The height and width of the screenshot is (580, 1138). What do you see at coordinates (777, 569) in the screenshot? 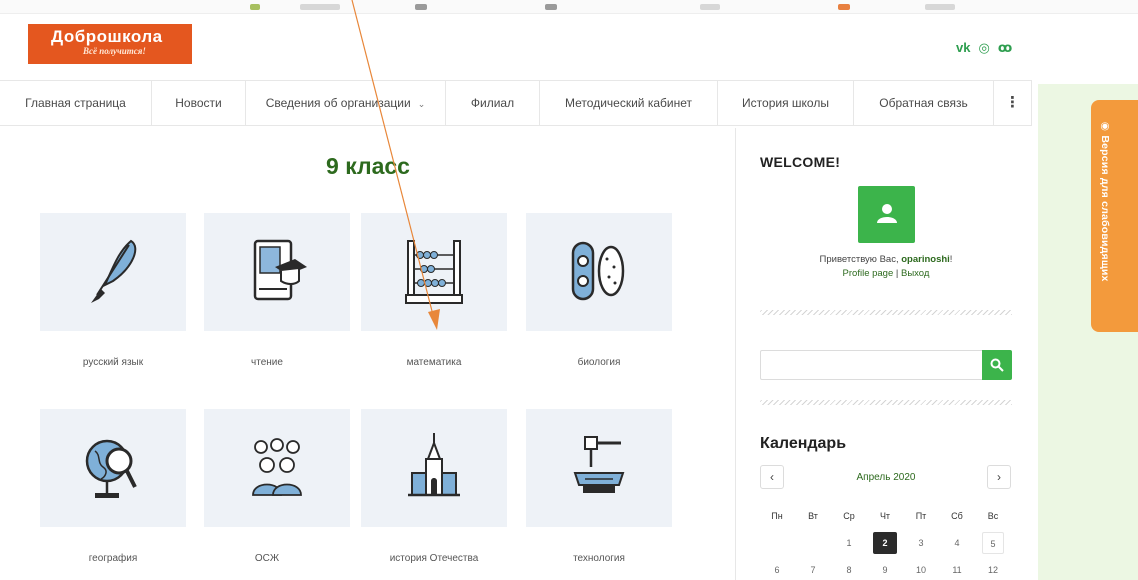
I see `calendar-day: 6` at bounding box center [777, 569].